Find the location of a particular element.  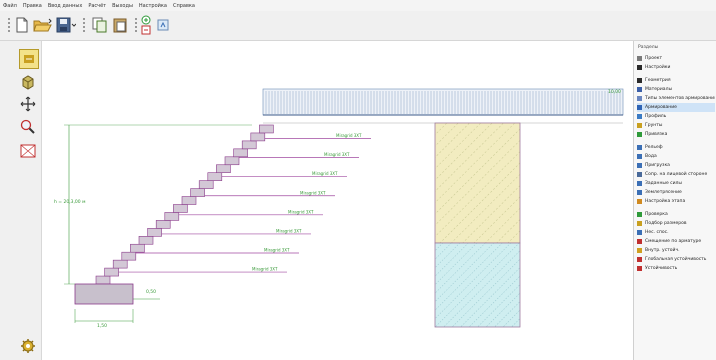

panel-item: Устойчивость is located at coordinates (676, 268).